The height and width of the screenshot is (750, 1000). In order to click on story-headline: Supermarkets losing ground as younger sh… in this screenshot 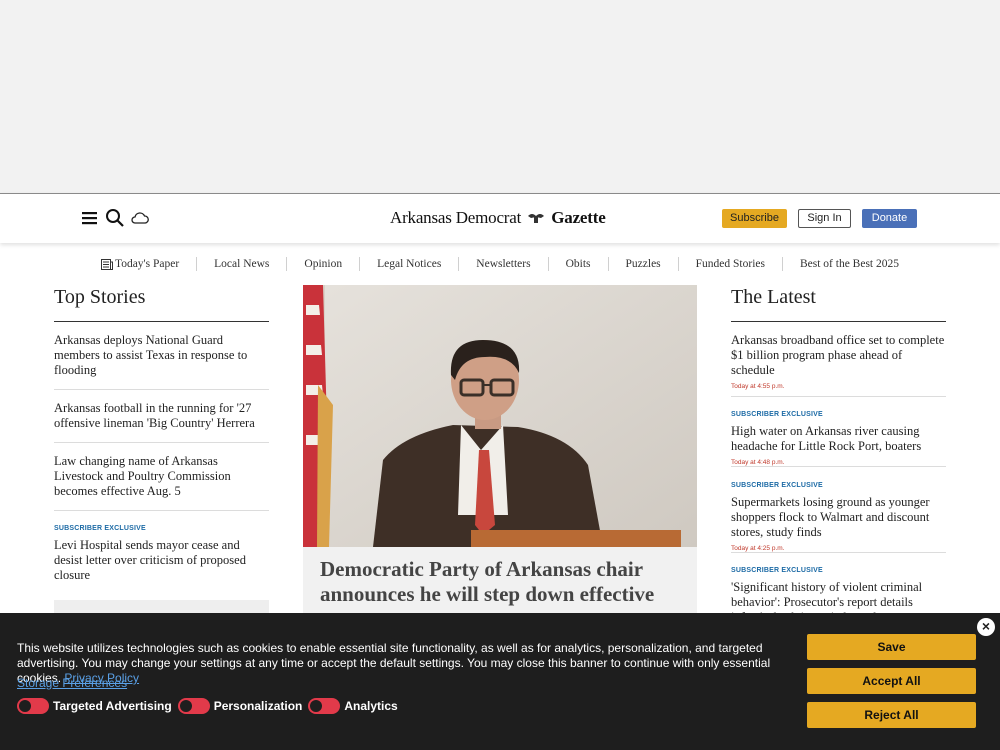, I will do `click(830, 517)`.